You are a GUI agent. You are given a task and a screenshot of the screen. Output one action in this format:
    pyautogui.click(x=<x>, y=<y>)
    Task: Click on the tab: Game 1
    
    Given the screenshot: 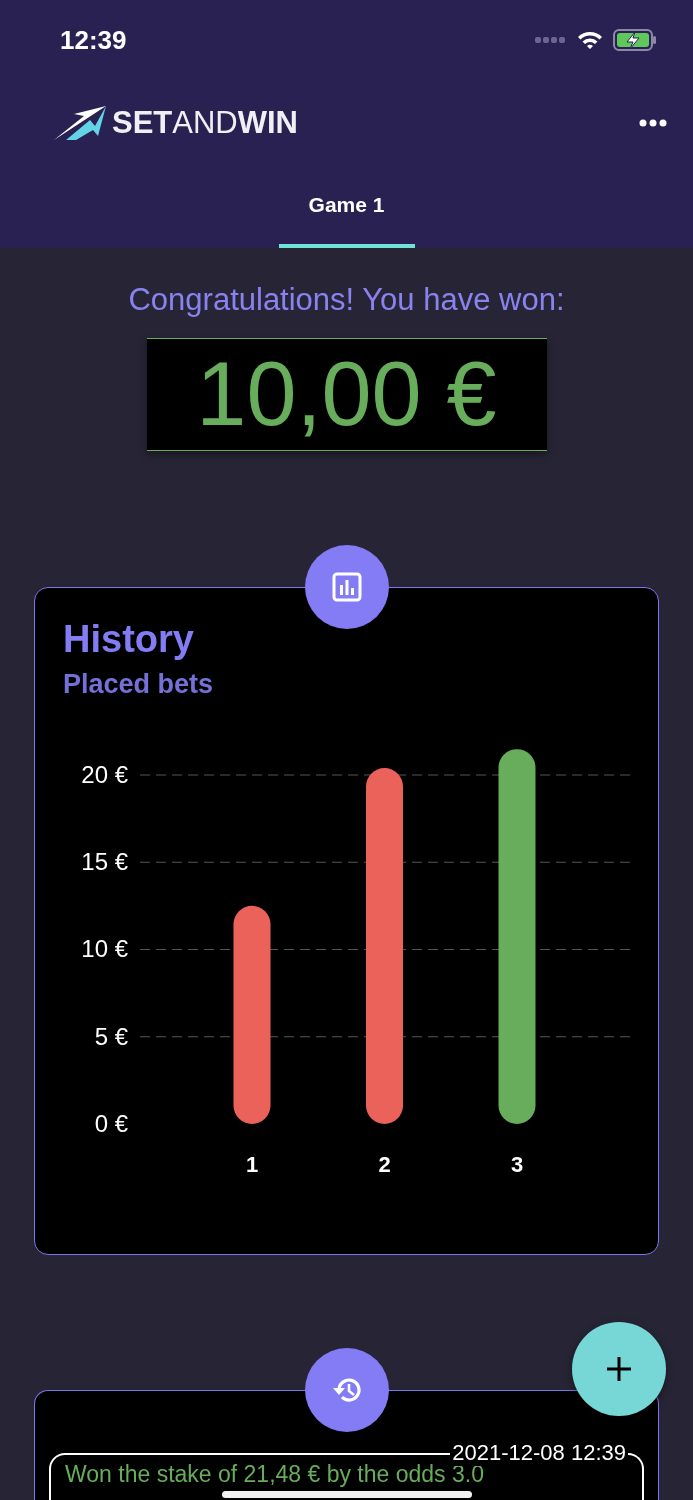 What is the action you would take?
    pyautogui.click(x=346, y=206)
    